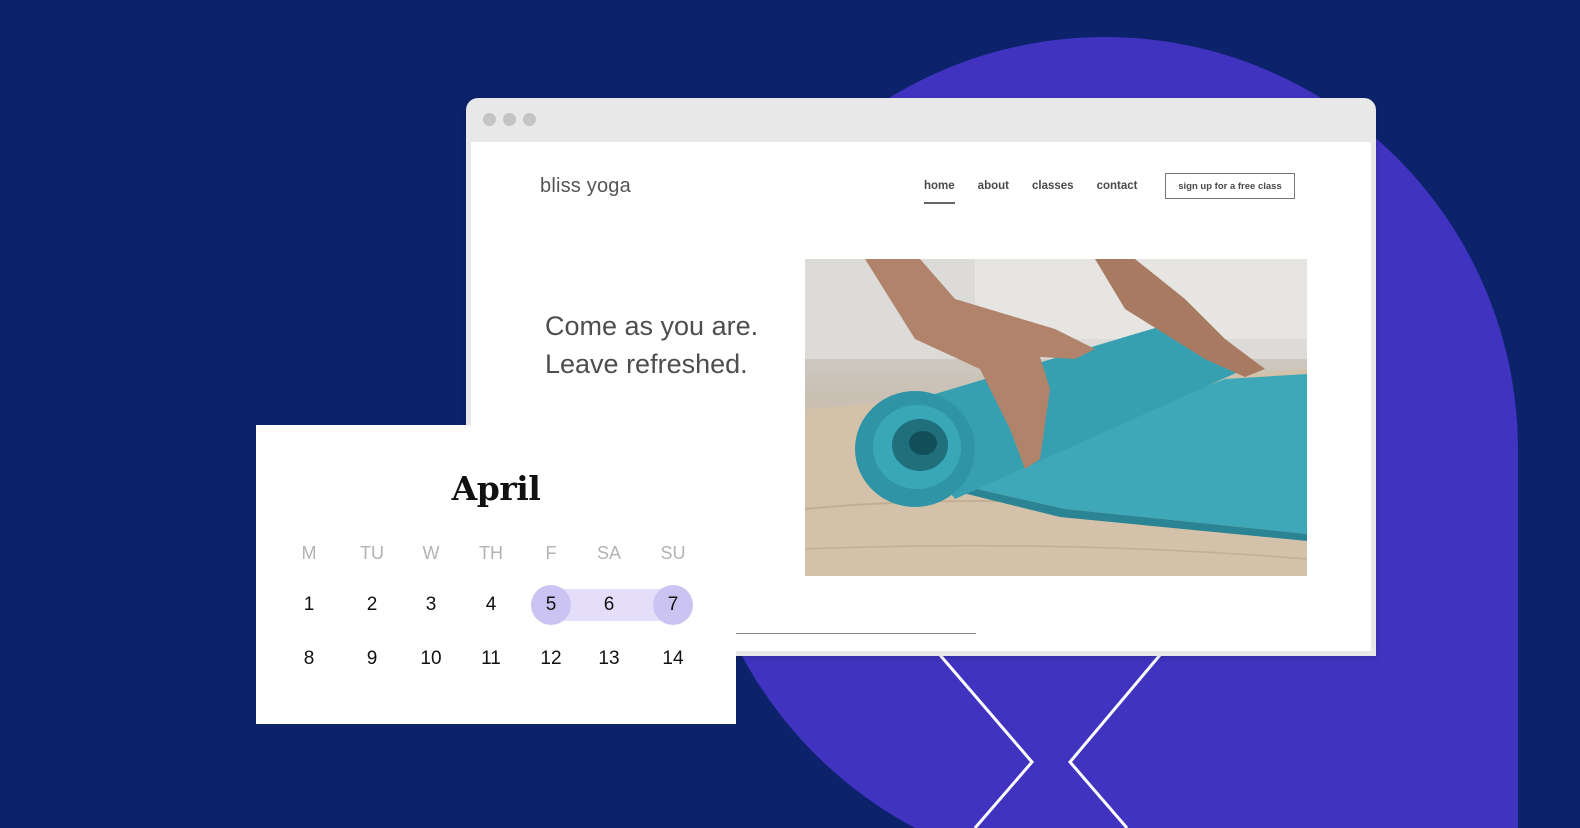 This screenshot has width=1580, height=828. What do you see at coordinates (673, 605) in the screenshot?
I see `calendar-day-selected: 7` at bounding box center [673, 605].